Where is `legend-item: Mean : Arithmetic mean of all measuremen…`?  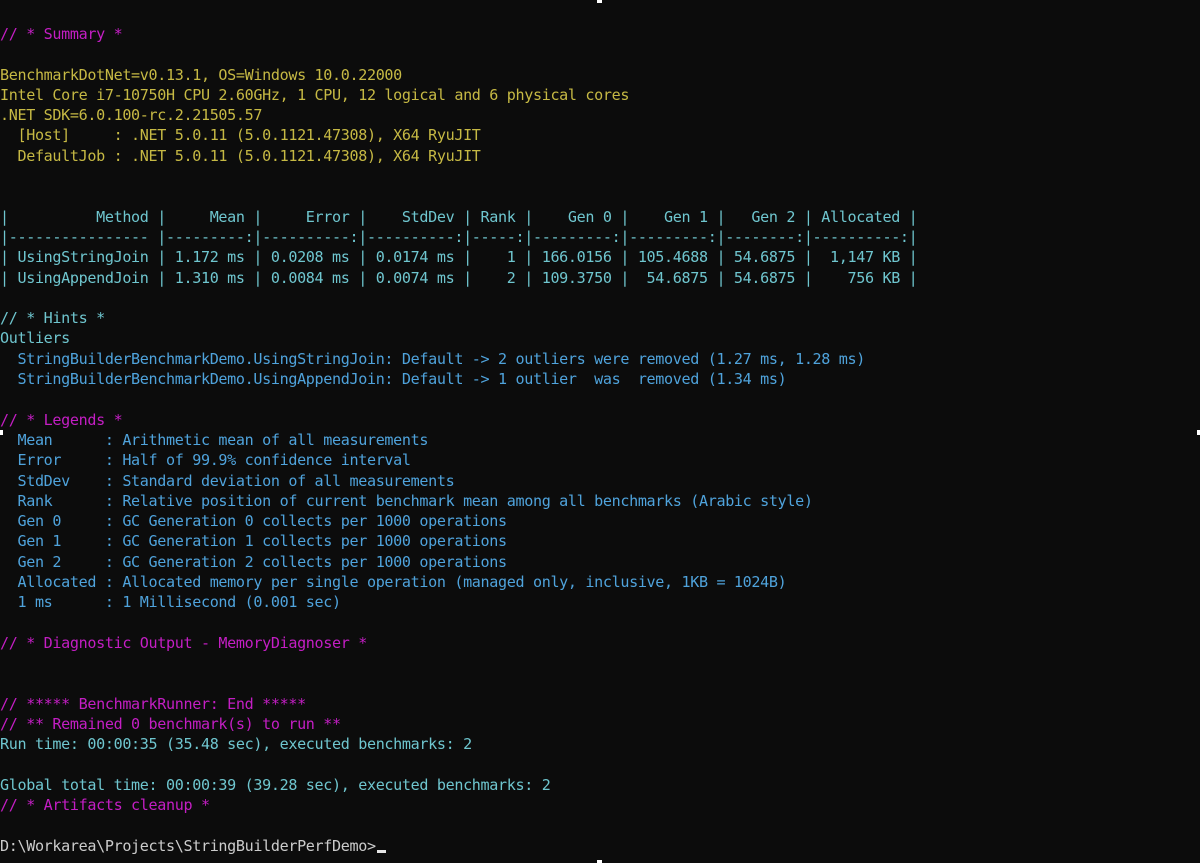 legend-item: Mean : Arithmetic mean of all measuremen… is located at coordinates (214, 439).